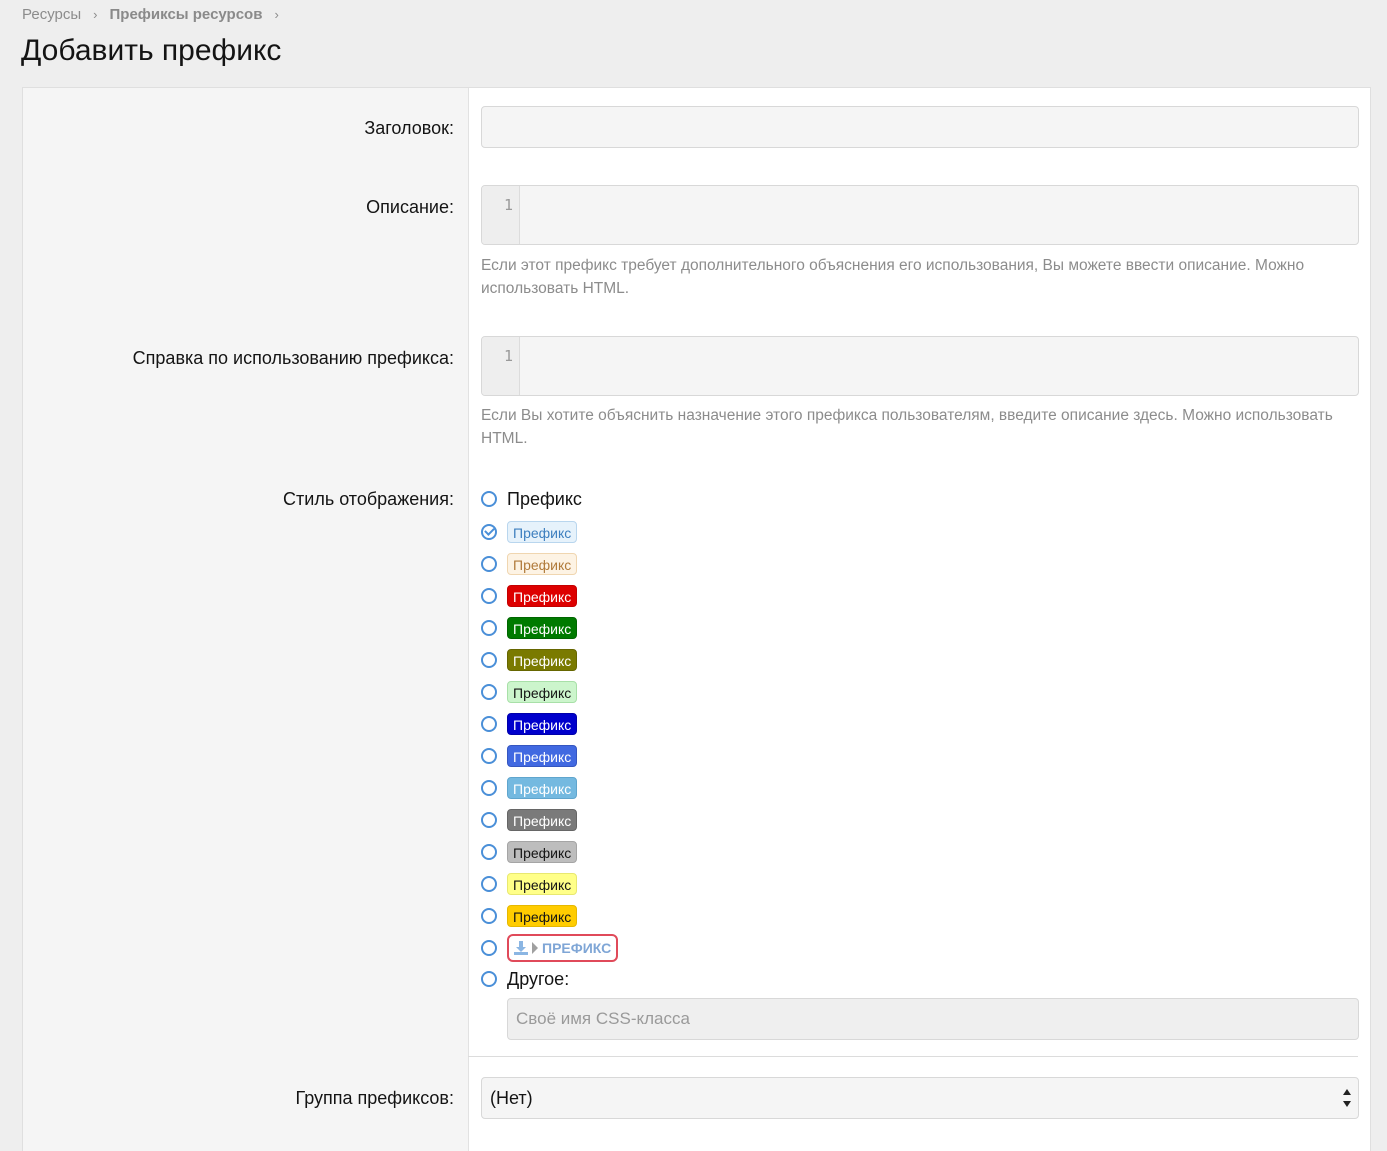 The height and width of the screenshot is (1151, 1387). What do you see at coordinates (521, 948) in the screenshot?
I see `download-icon` at bounding box center [521, 948].